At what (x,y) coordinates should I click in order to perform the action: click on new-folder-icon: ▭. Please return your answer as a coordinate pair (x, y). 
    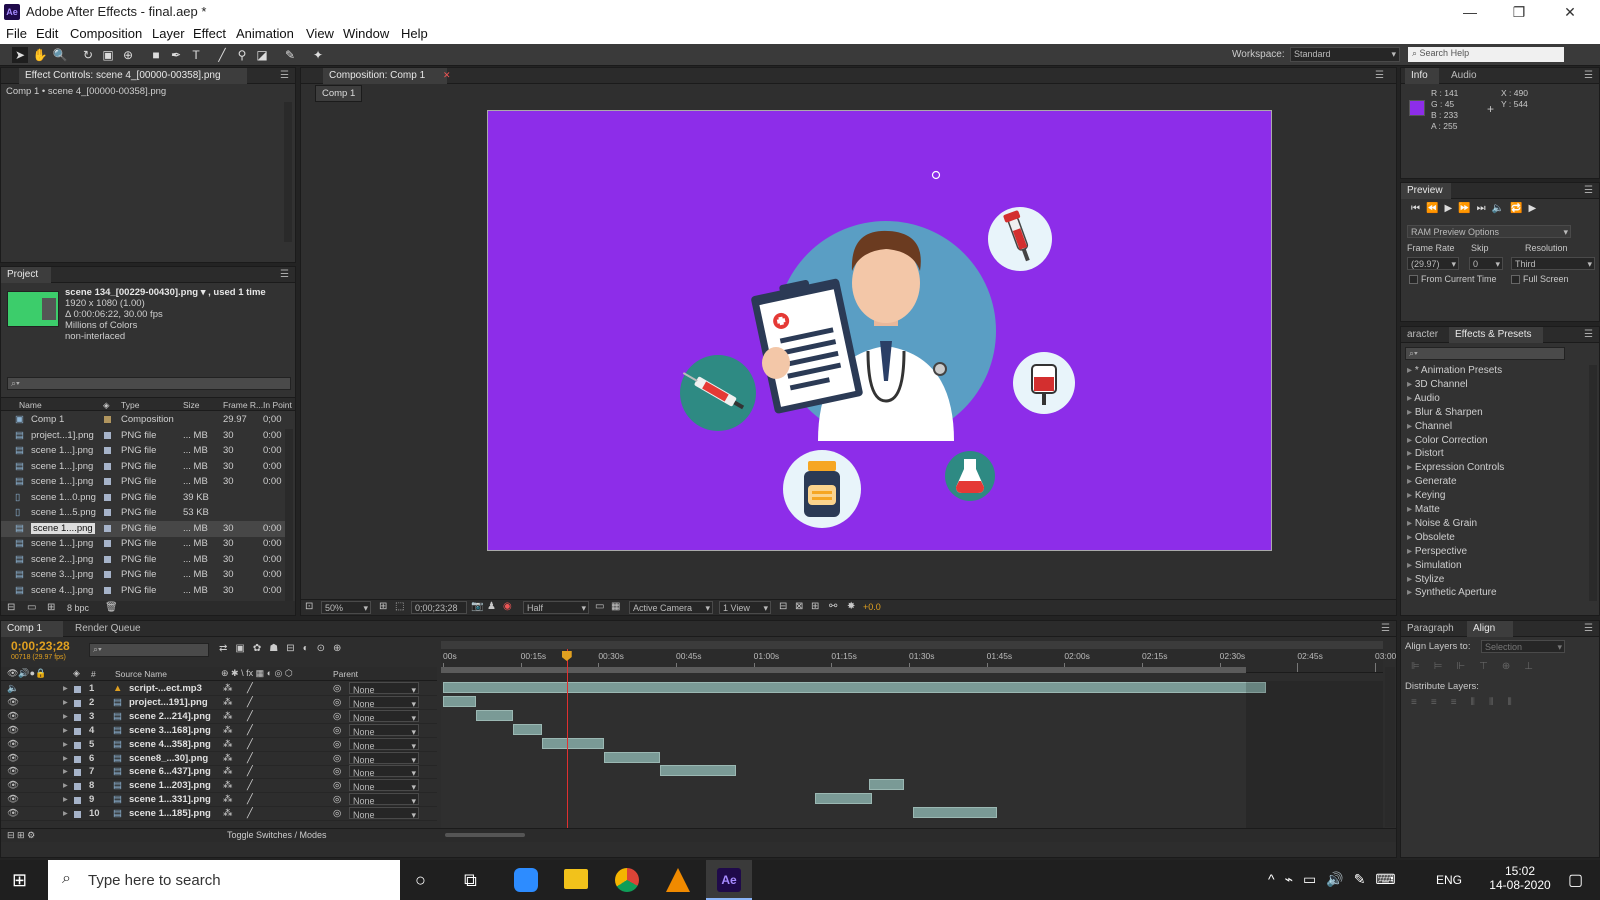
    Looking at the image, I should click on (31, 607).